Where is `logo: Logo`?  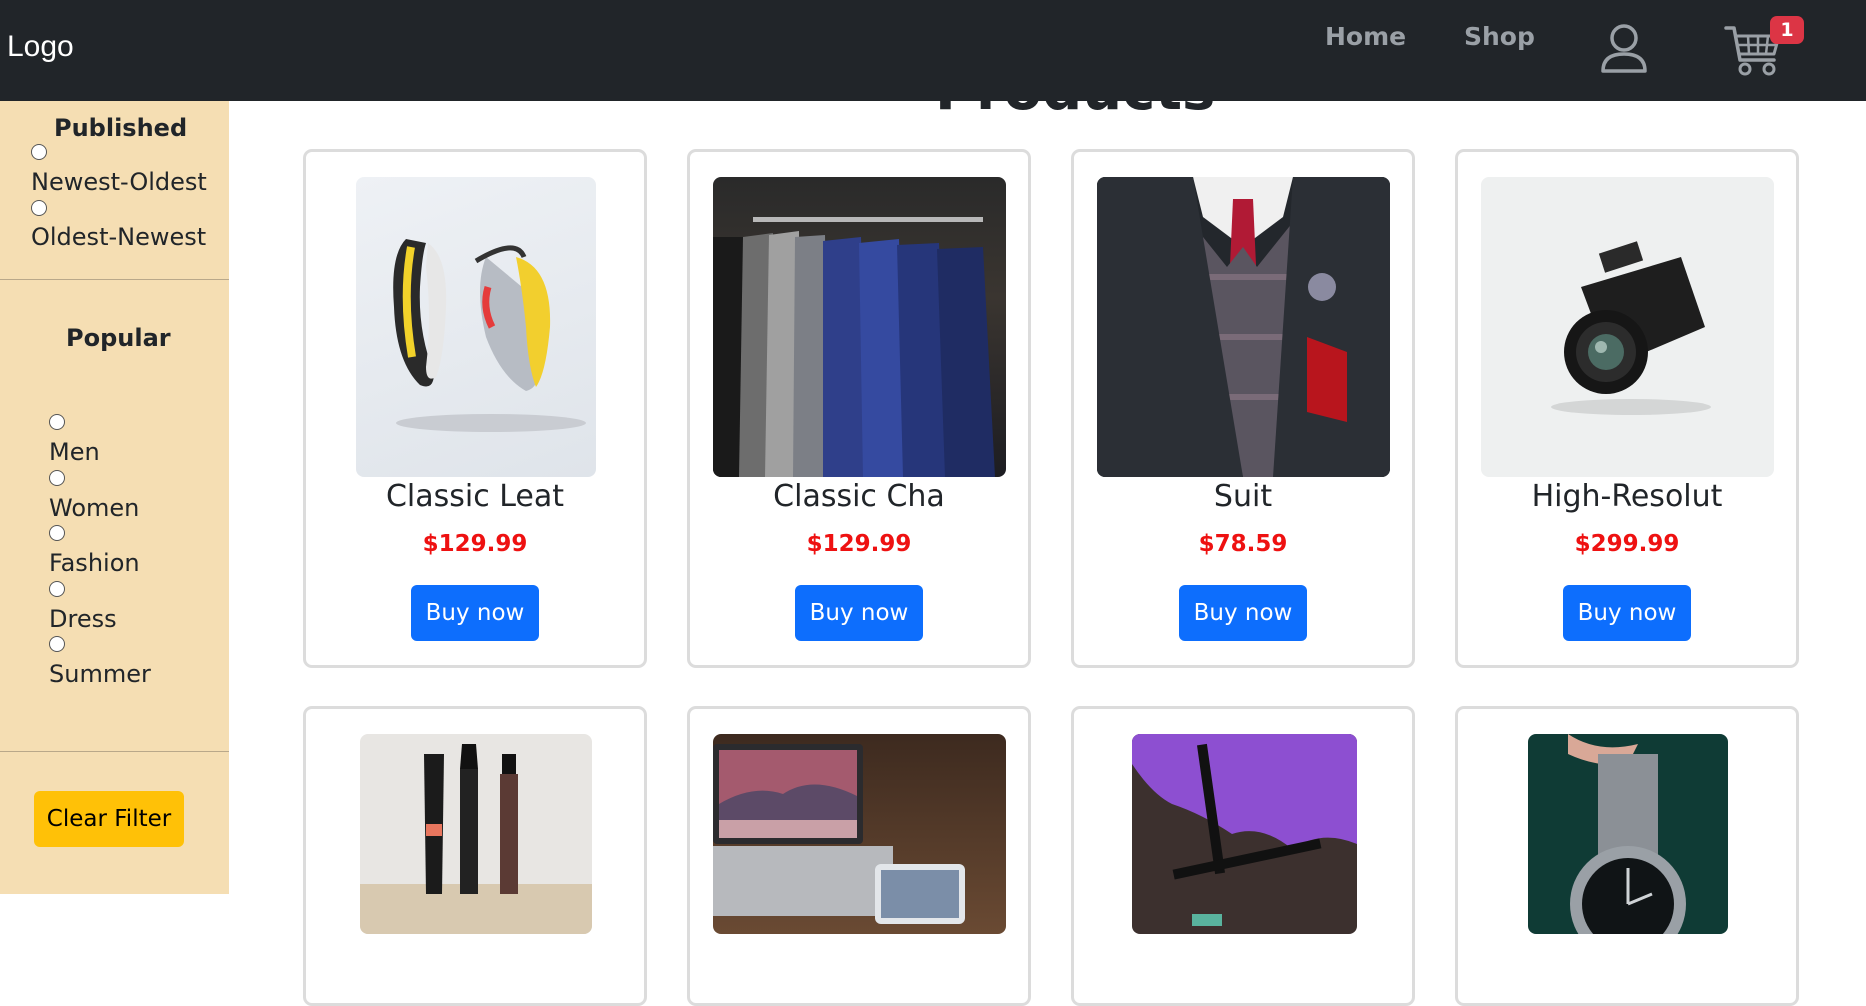 logo: Logo is located at coordinates (40, 47).